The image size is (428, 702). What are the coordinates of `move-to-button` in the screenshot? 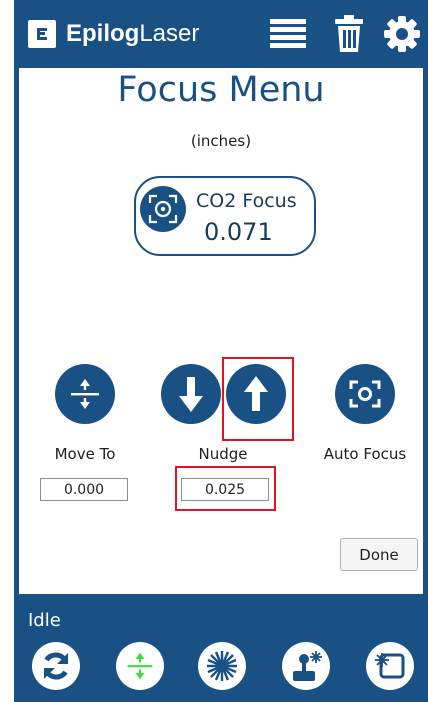 It's located at (85, 394).